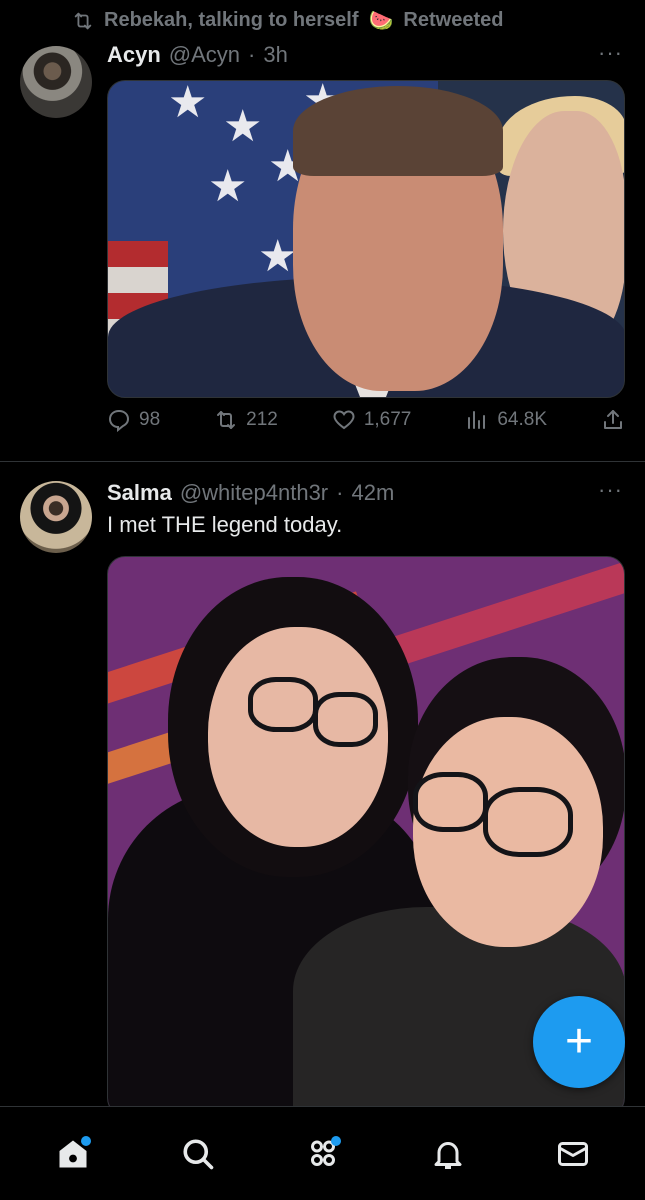  I want to click on share-icon, so click(612, 419).